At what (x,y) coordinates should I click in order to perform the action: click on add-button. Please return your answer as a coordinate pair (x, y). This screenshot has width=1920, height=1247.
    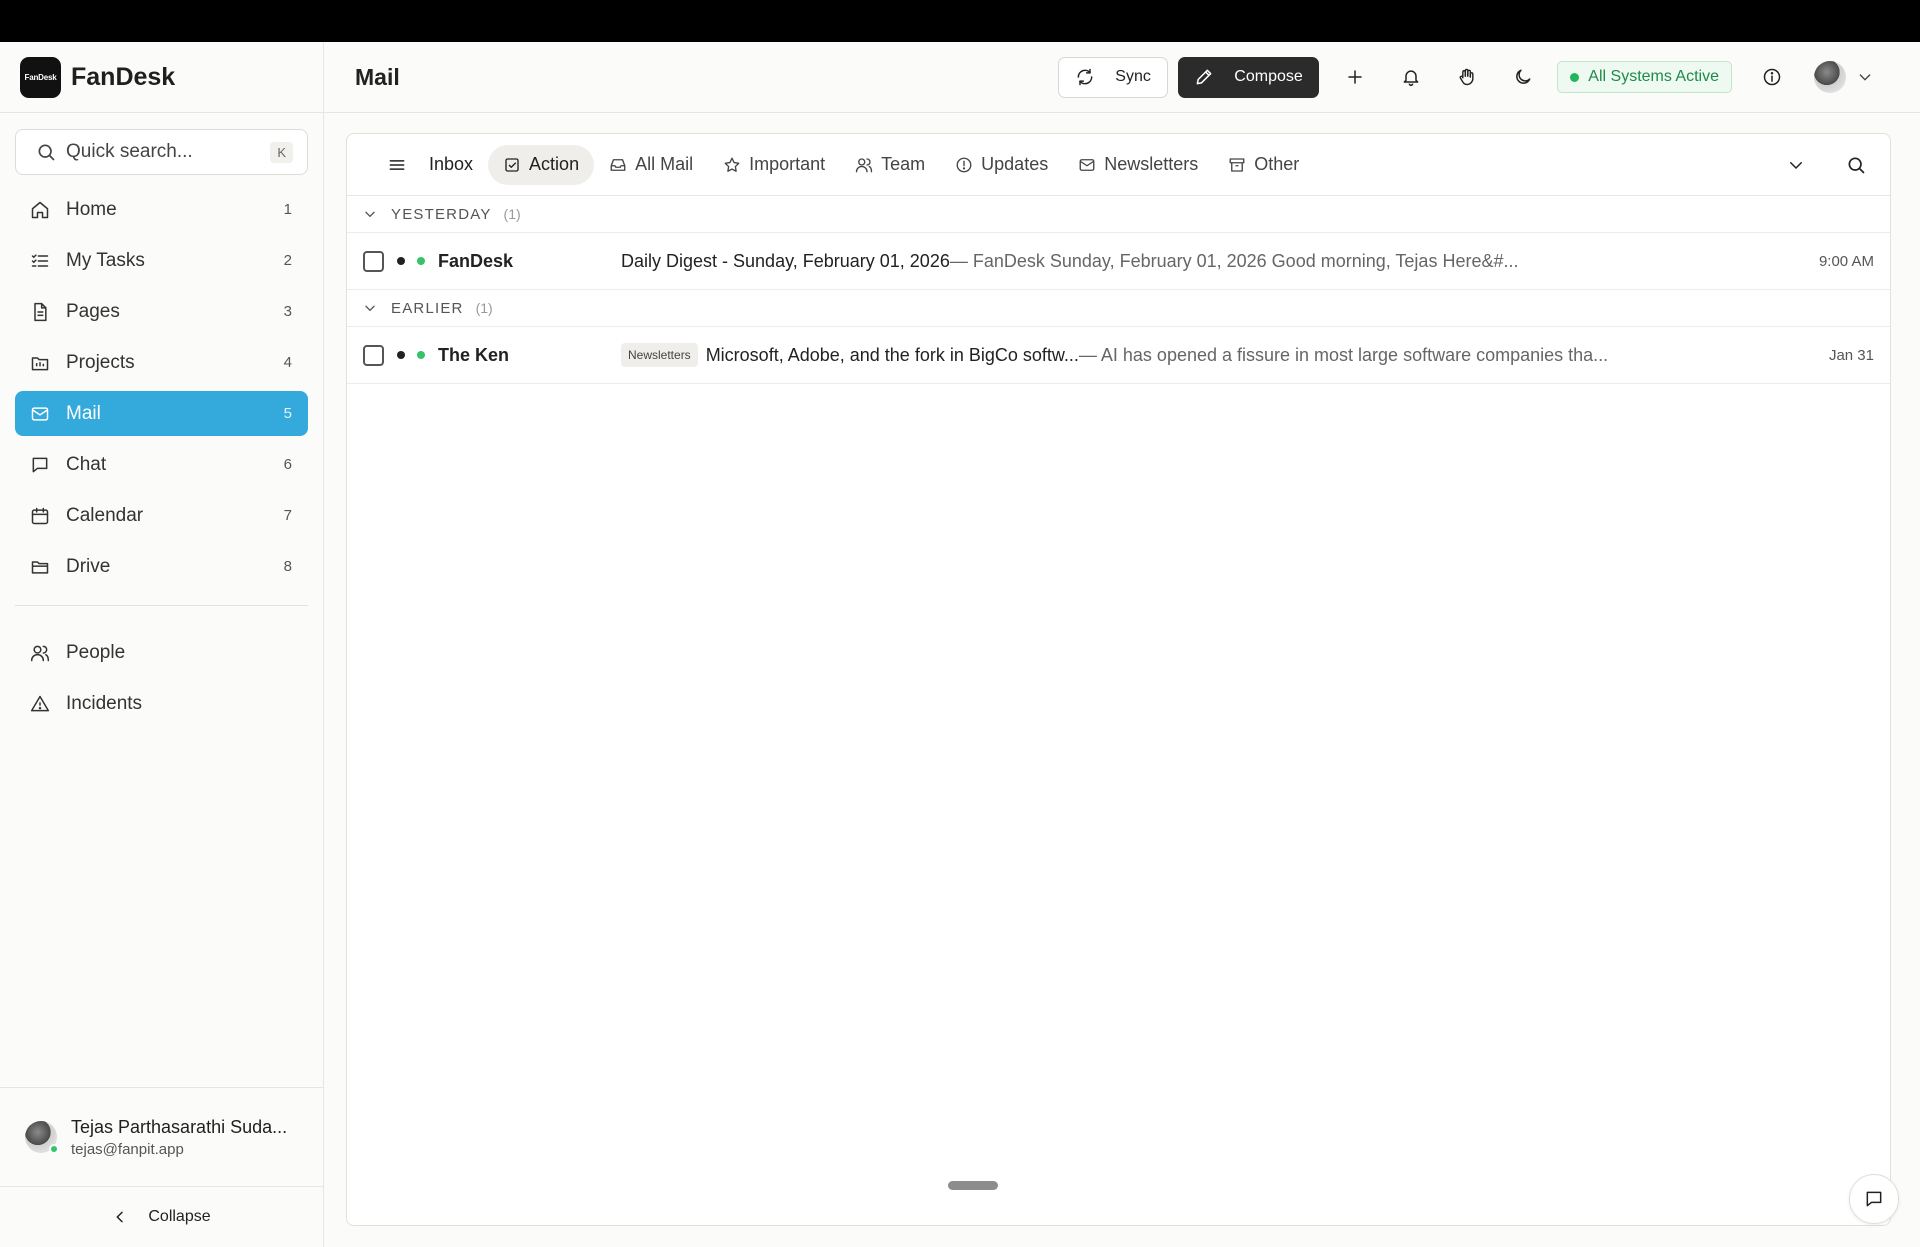
    Looking at the image, I should click on (1355, 77).